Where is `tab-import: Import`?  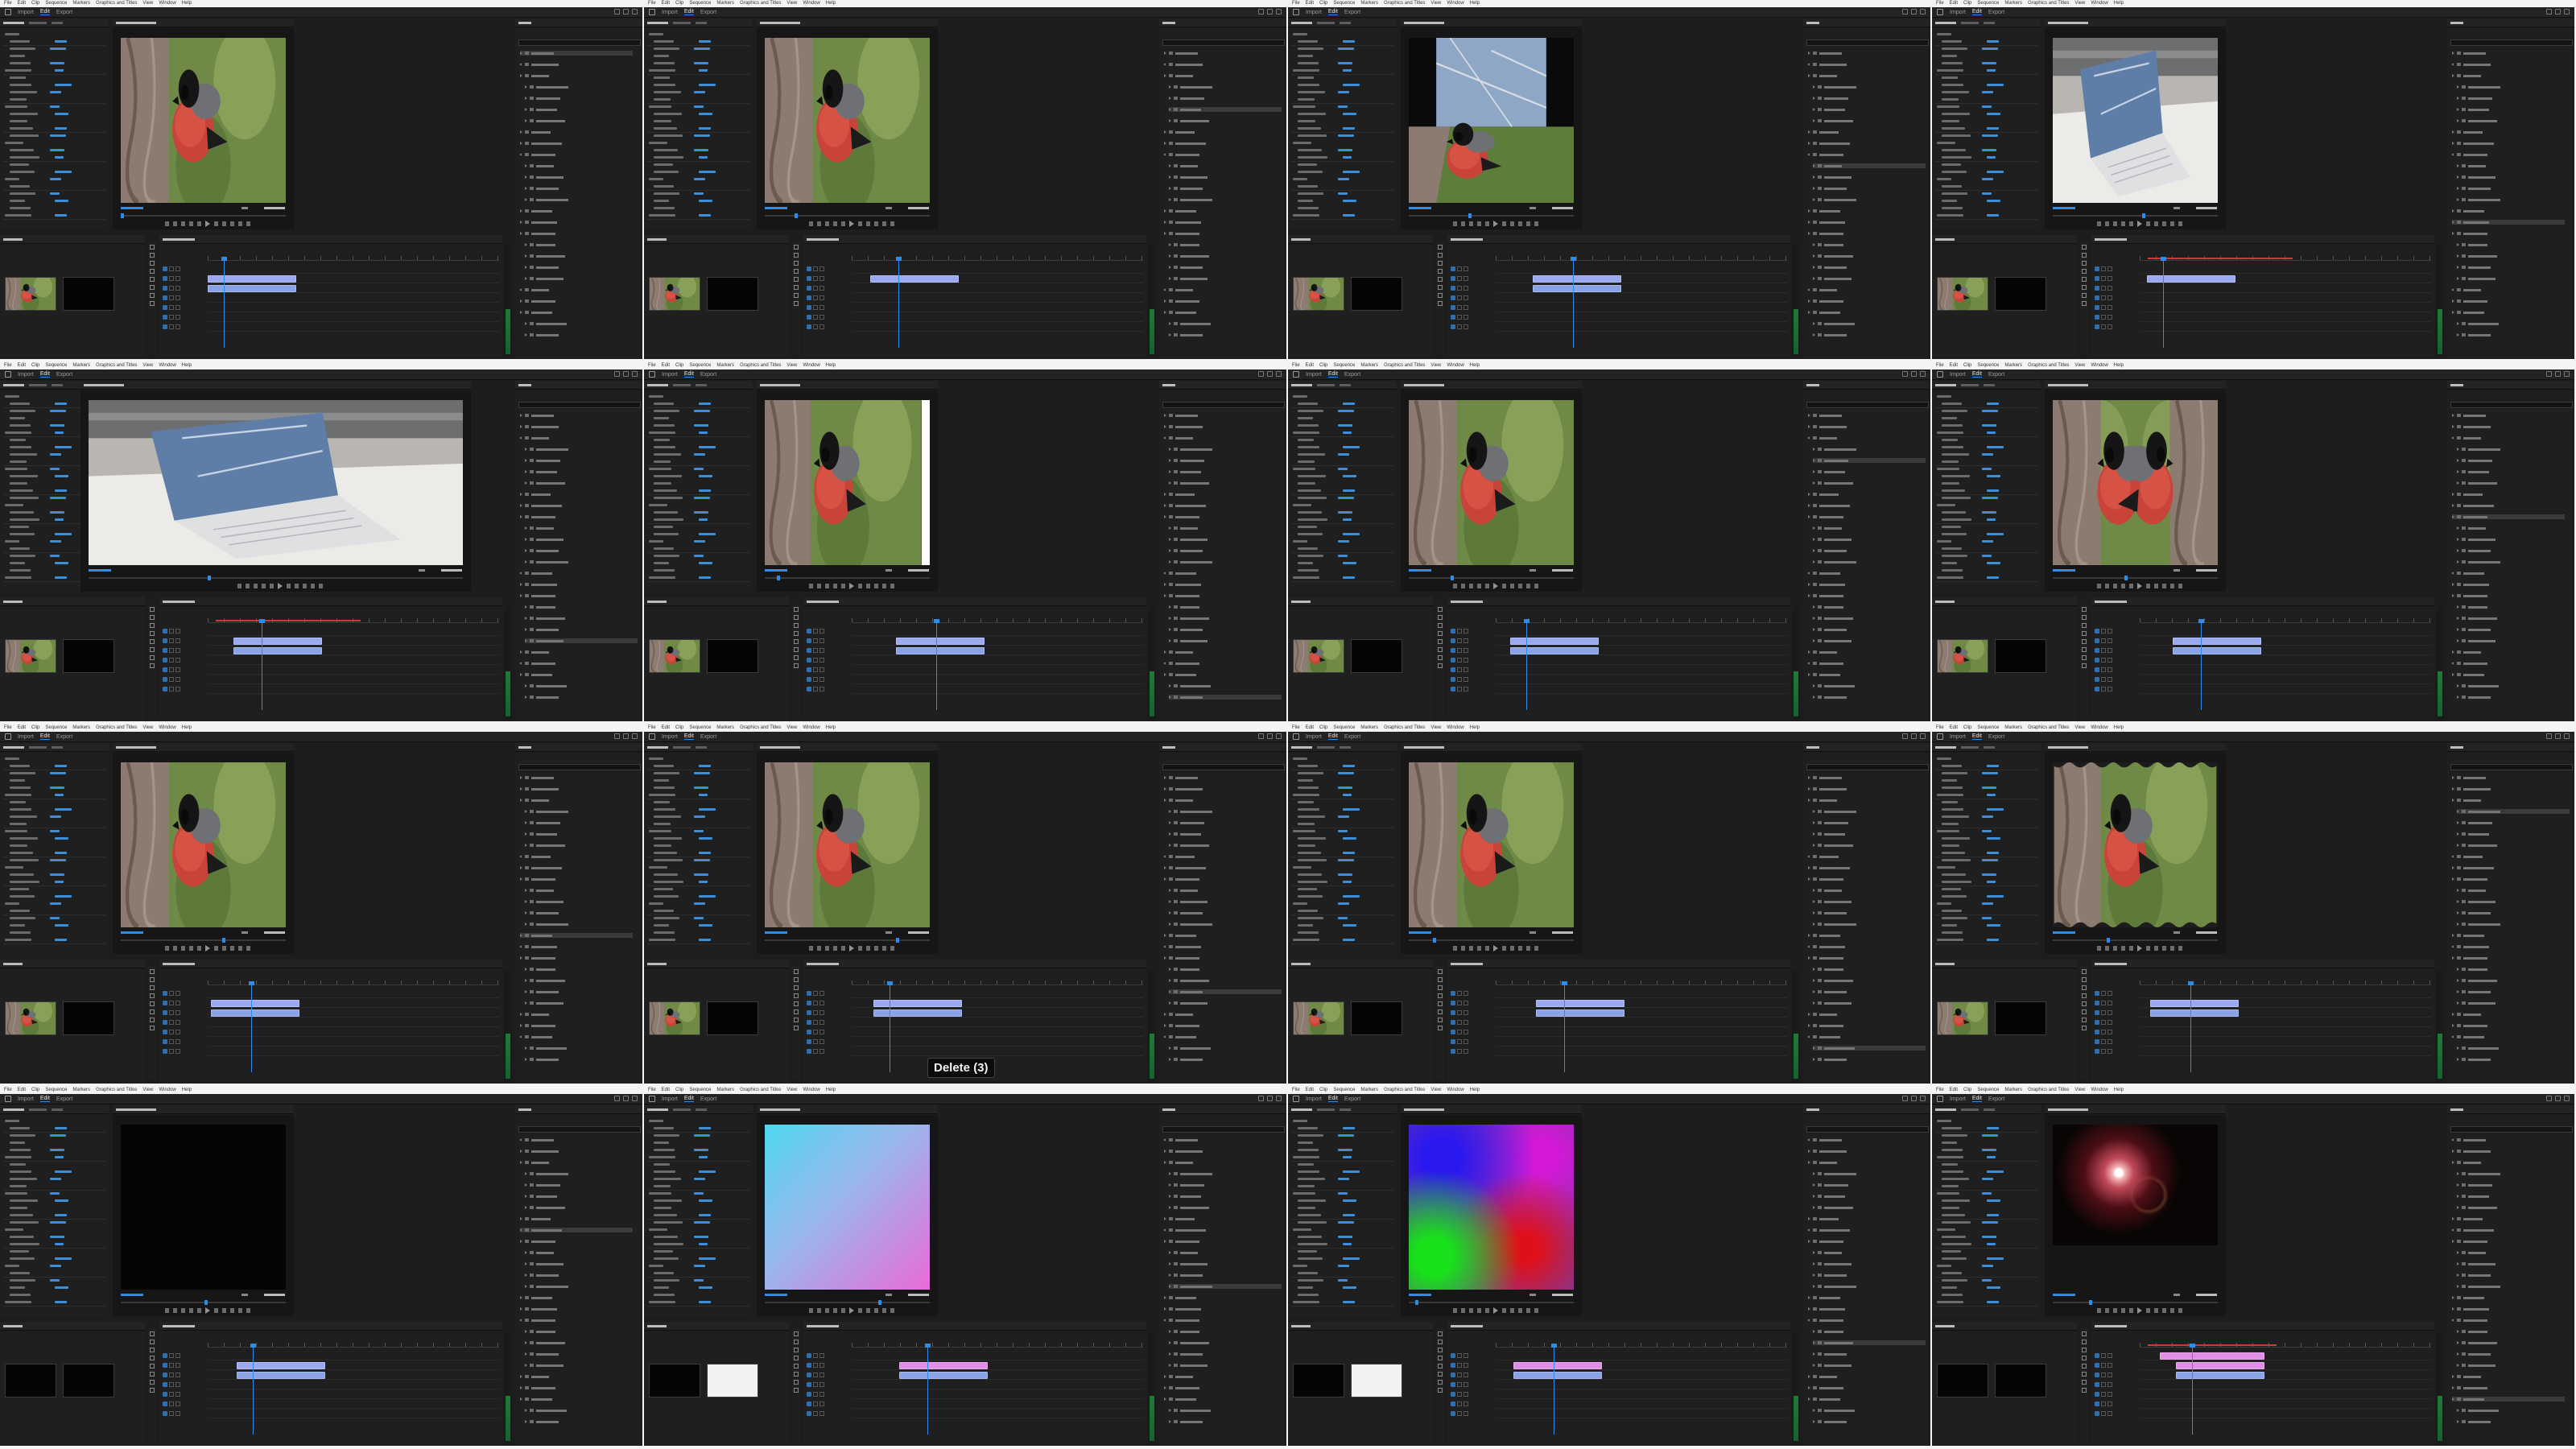 tab-import: Import is located at coordinates (670, 737).